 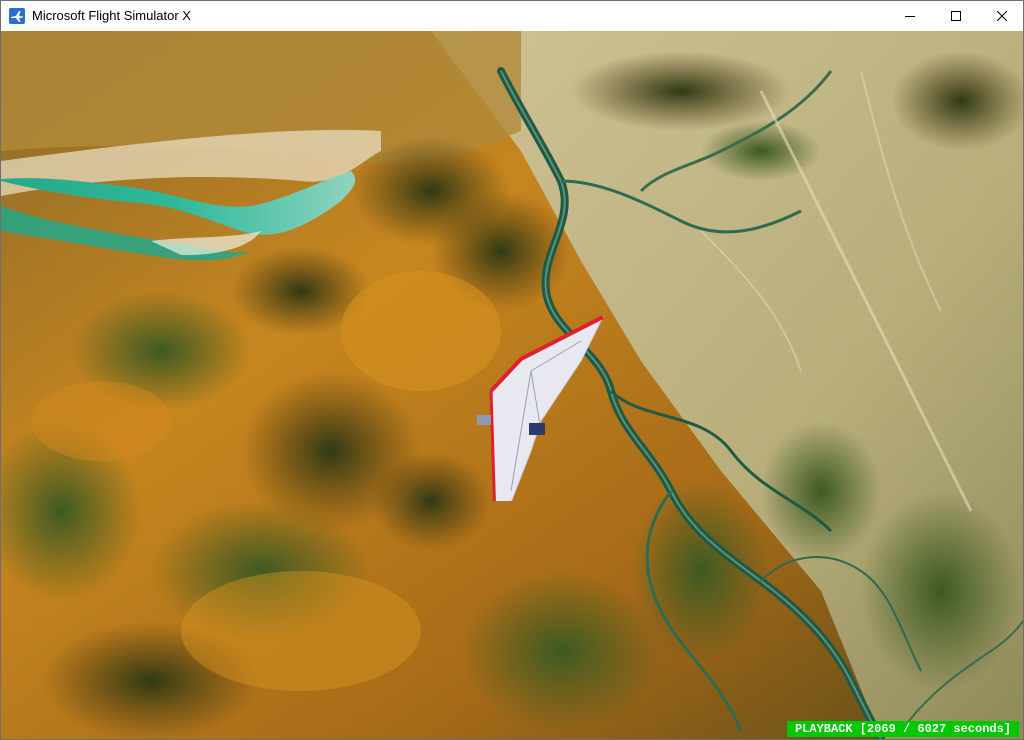 What do you see at coordinates (17, 16) in the screenshot?
I see `plane-icon` at bounding box center [17, 16].